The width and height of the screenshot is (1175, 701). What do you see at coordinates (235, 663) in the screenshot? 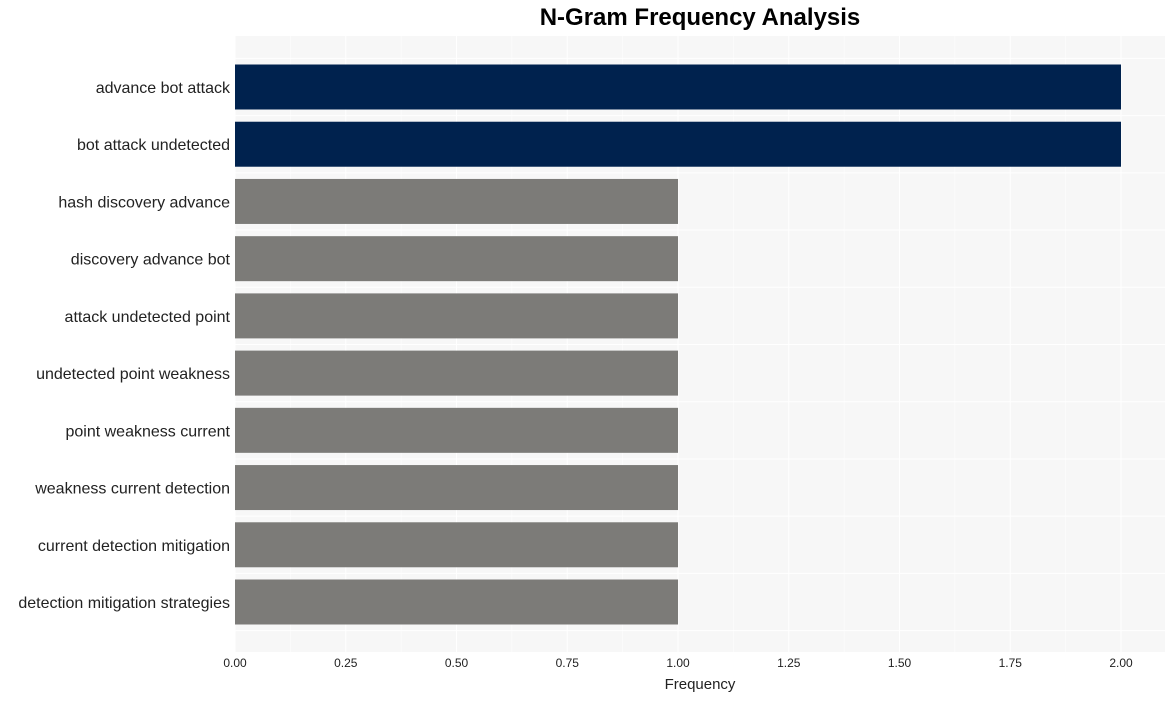
I see `x-tick-label: 0.00` at bounding box center [235, 663].